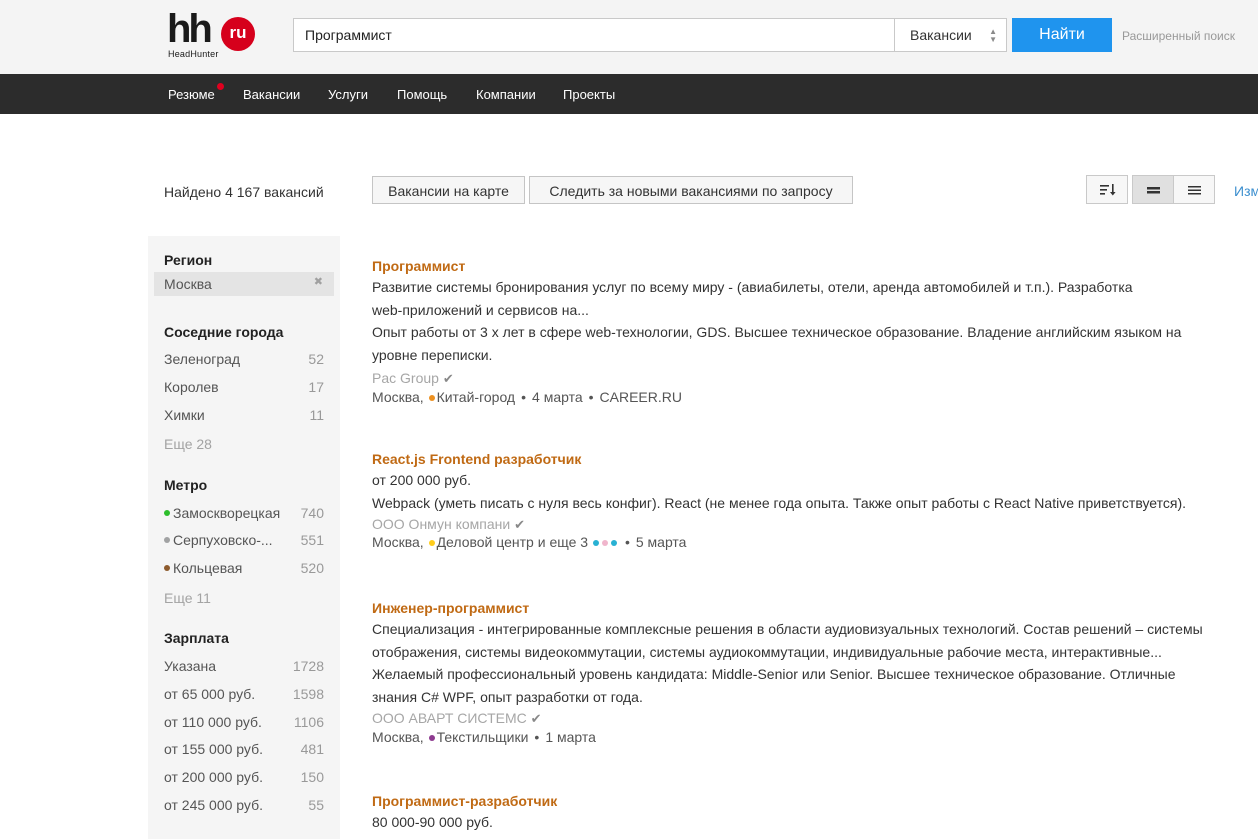 The width and height of the screenshot is (1258, 839). Describe the element at coordinates (186, 485) in the screenshot. I see `metro-heading: Метро` at that location.